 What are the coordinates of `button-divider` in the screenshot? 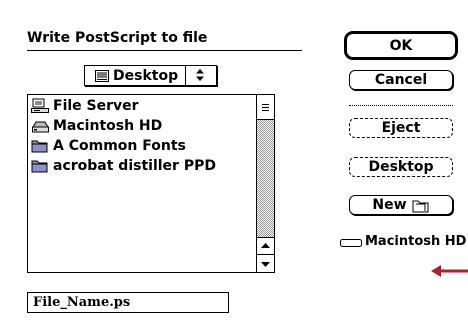 It's located at (401, 105).